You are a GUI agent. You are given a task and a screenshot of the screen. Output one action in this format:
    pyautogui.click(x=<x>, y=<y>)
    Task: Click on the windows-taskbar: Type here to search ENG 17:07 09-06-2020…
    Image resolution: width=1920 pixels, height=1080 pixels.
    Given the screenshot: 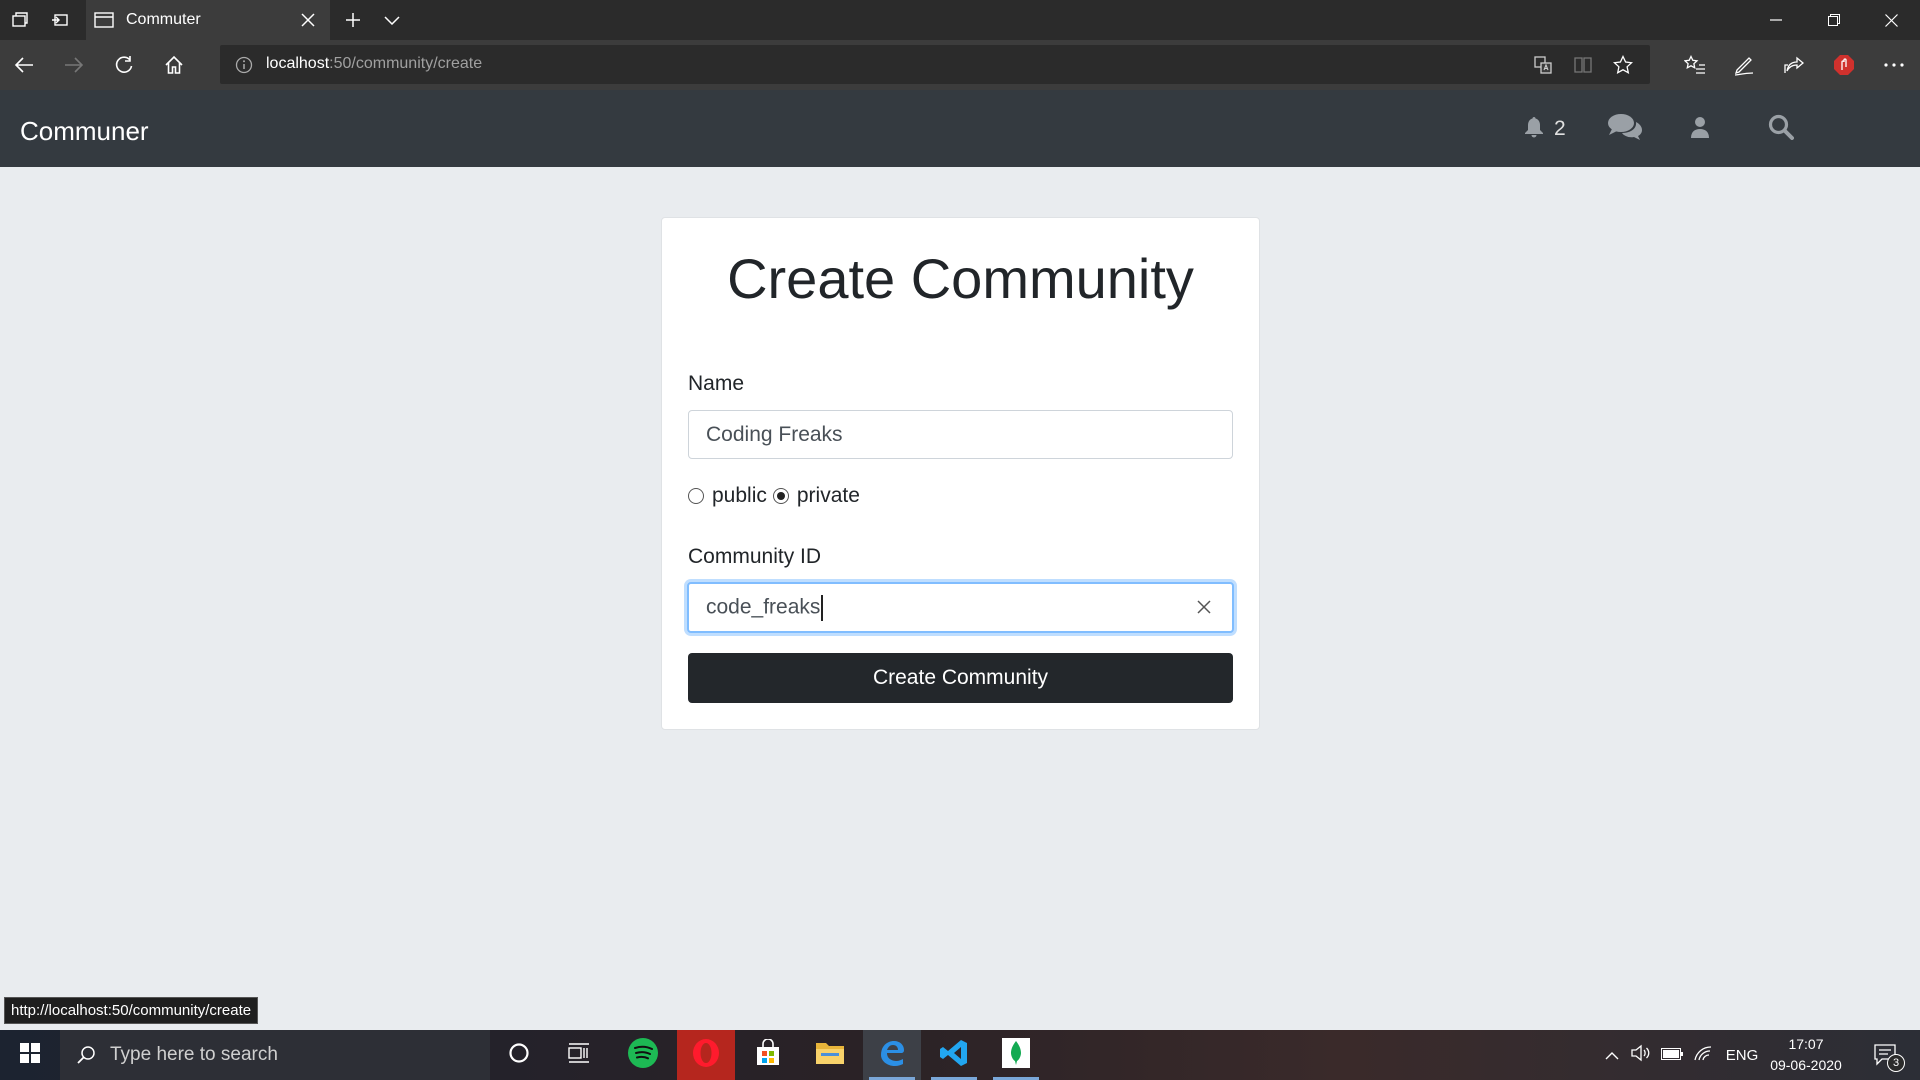 What is the action you would take?
    pyautogui.click(x=960, y=1055)
    